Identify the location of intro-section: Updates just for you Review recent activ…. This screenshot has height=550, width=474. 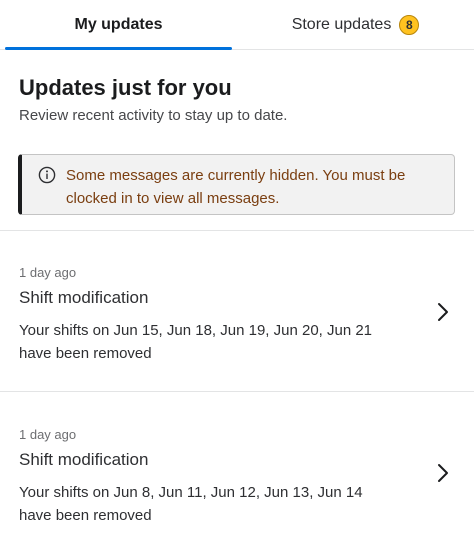
(237, 88).